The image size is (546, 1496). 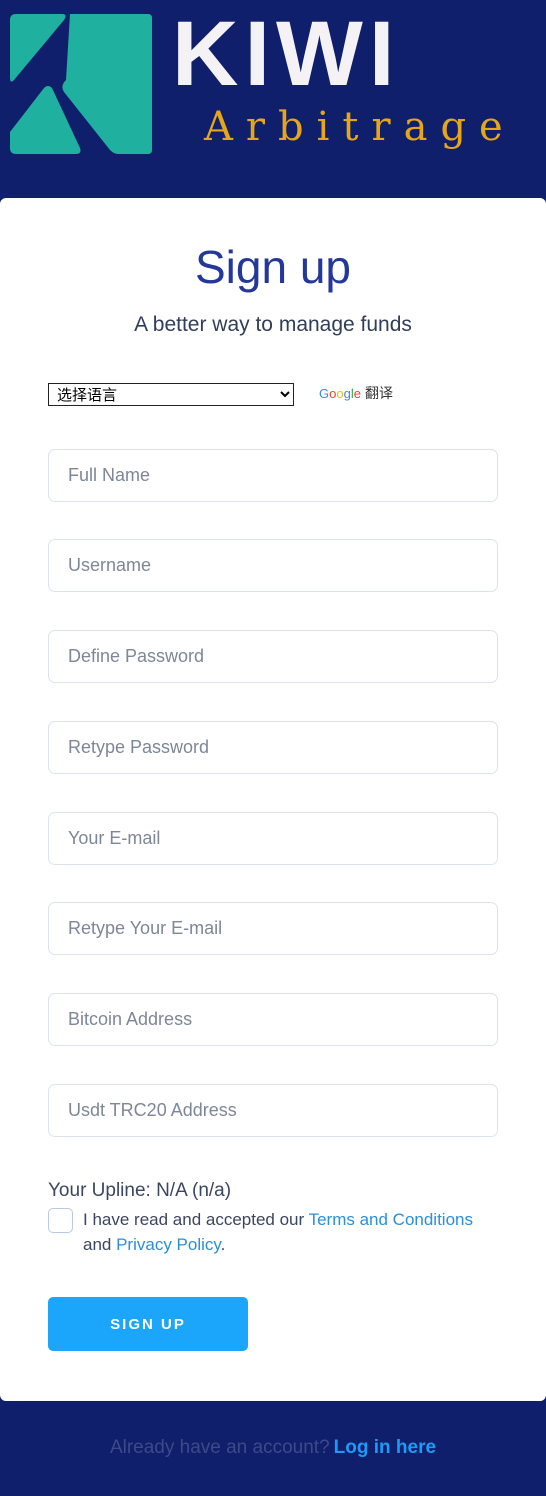 I want to click on sign-up-button: SIGN UP, so click(x=148, y=1324).